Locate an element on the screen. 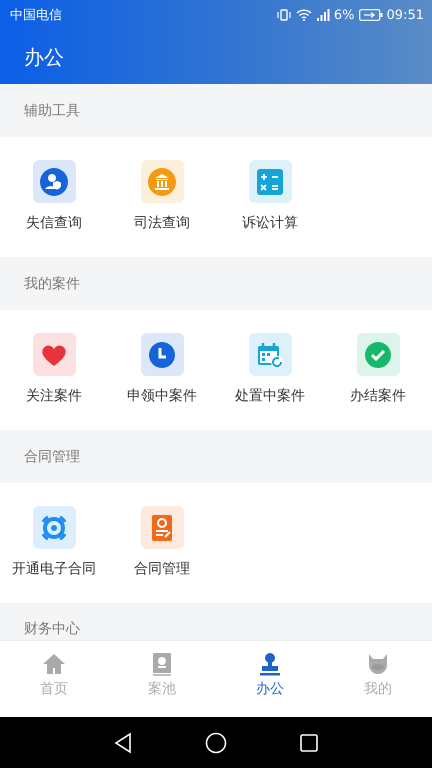  shortcut-item: 关注案件 is located at coordinates (54, 369).